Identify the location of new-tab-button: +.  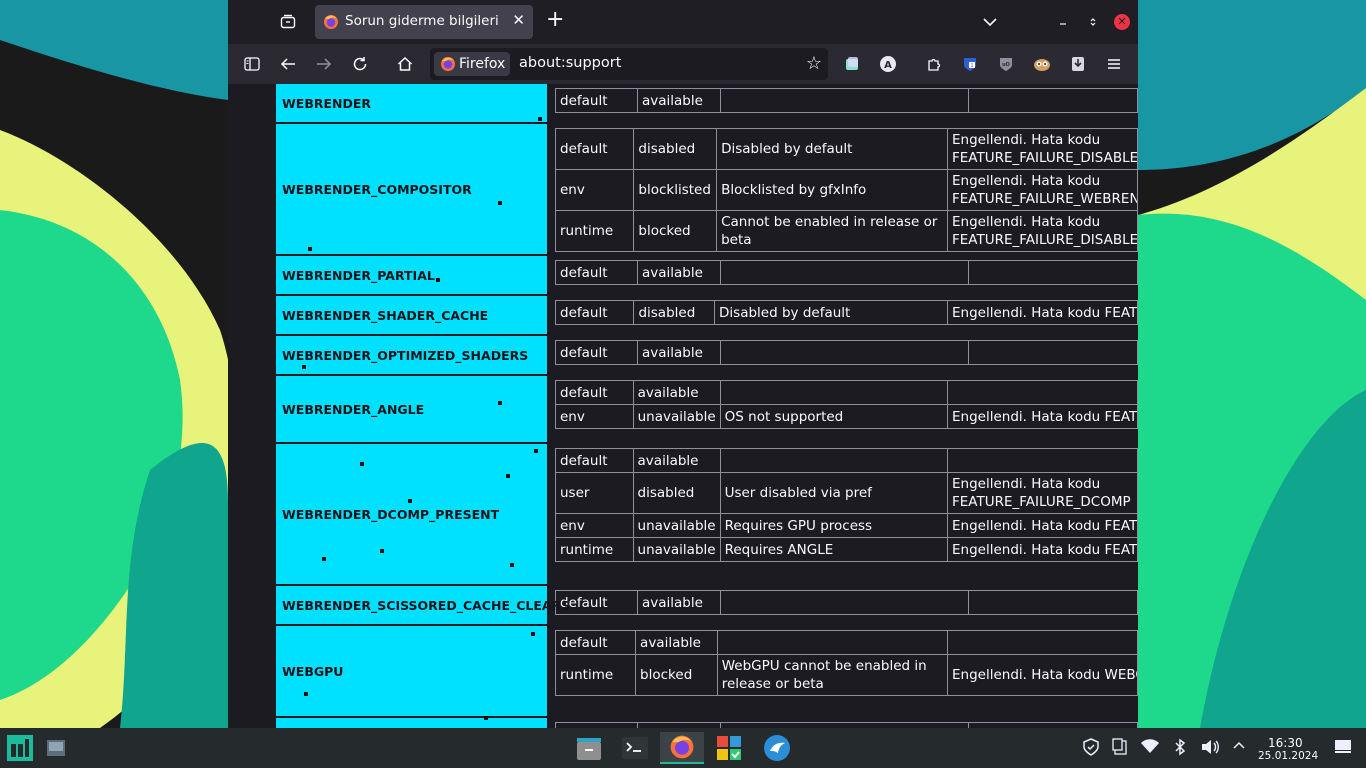
(555, 20).